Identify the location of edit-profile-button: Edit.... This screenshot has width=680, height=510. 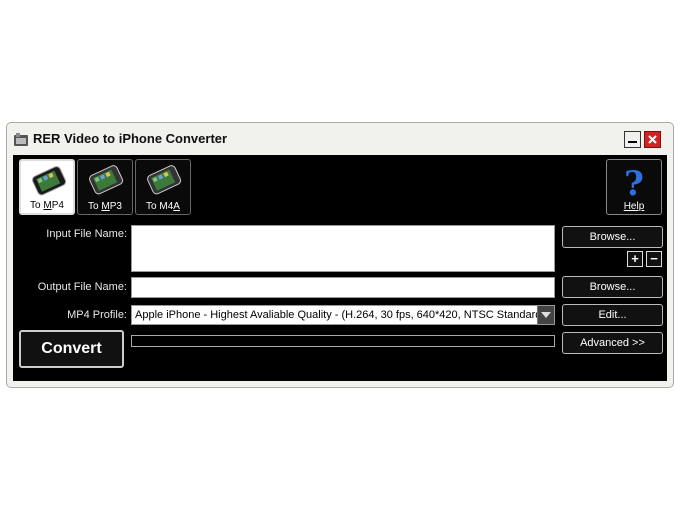
(612, 315).